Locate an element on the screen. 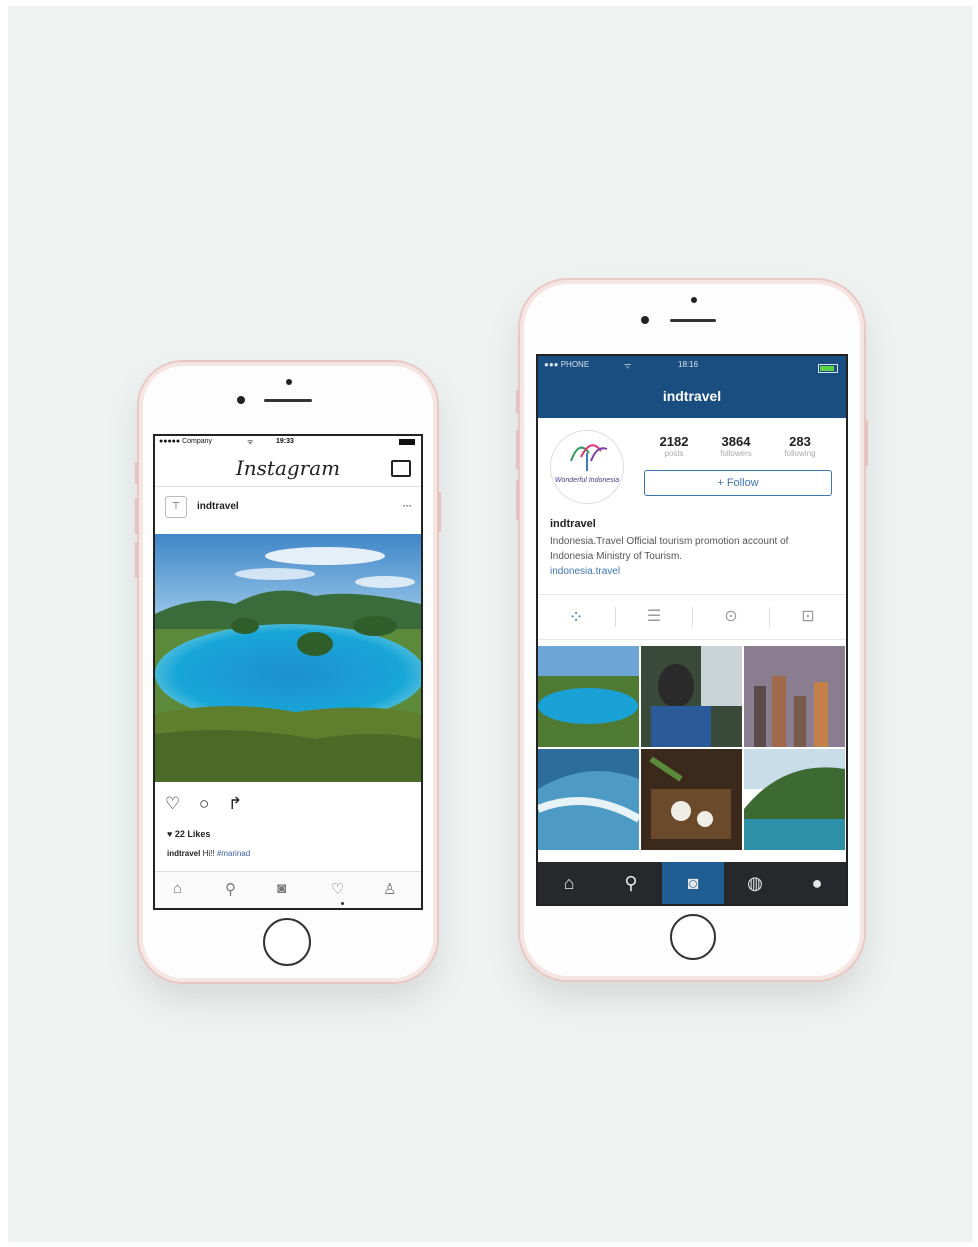 The width and height of the screenshot is (978, 1247). activity-indicator-dot is located at coordinates (342, 903).